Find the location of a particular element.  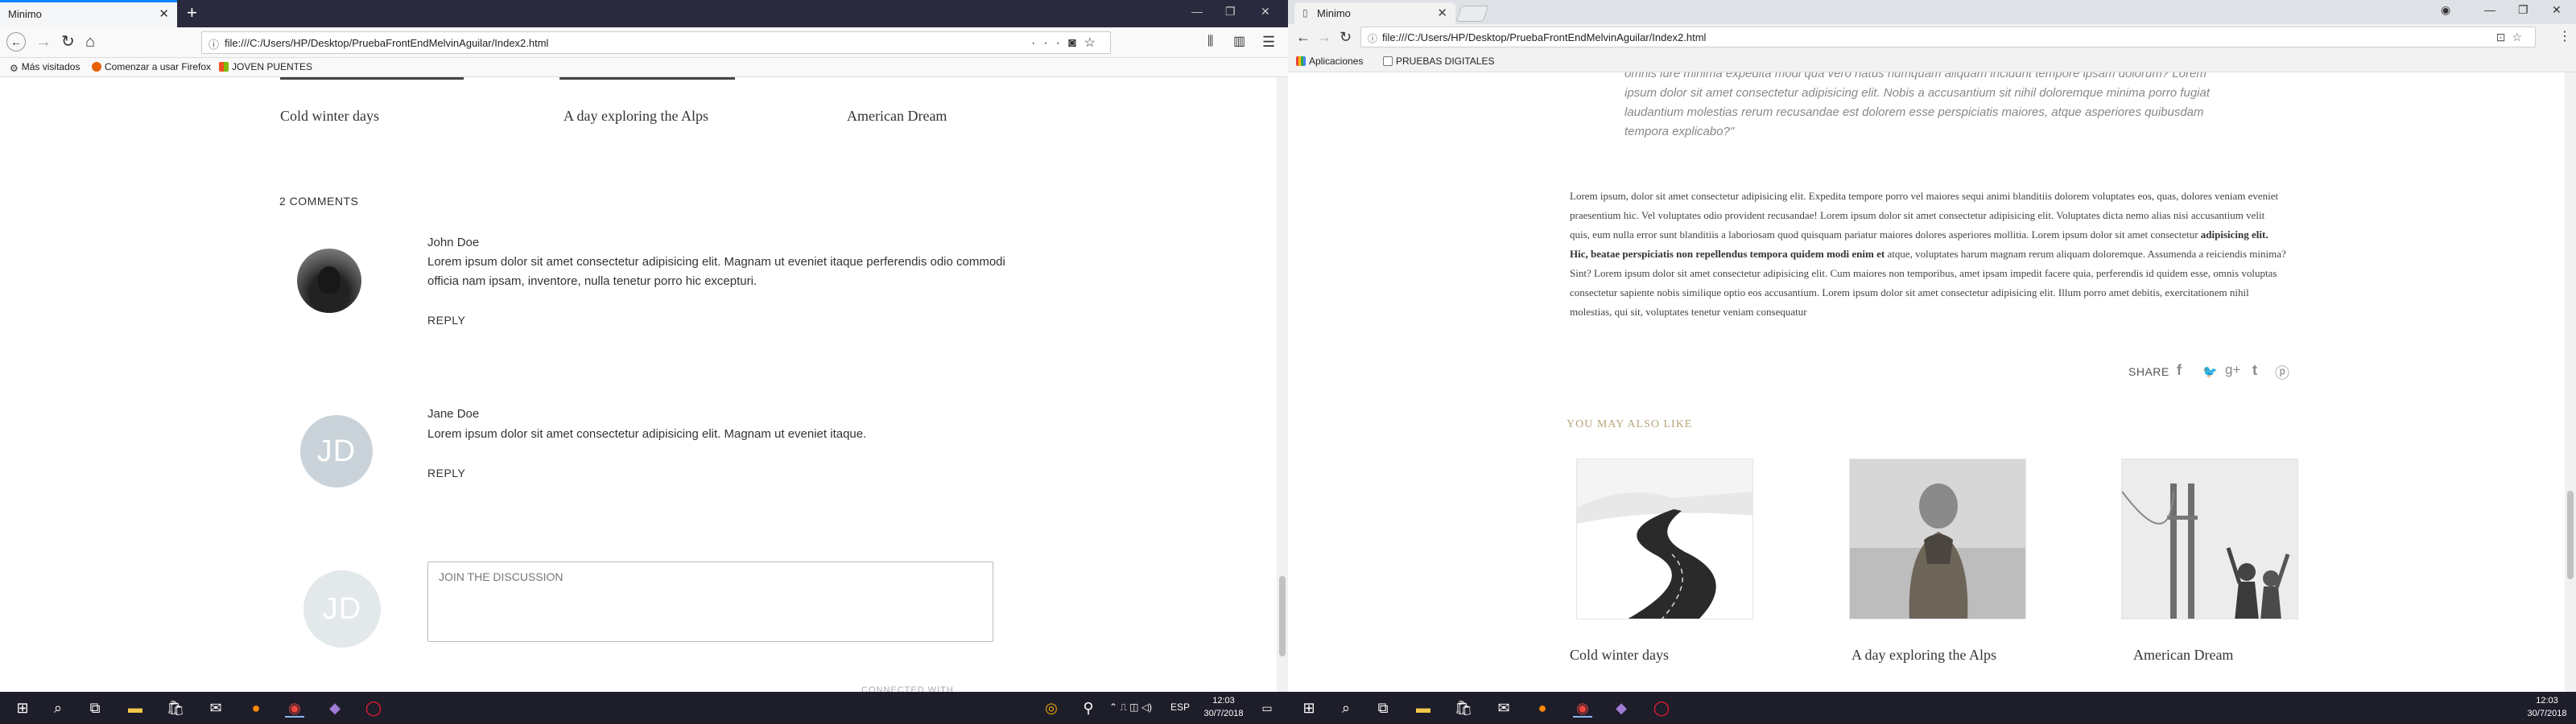

bookmark-firefox: Comenzar a usar Firefox is located at coordinates (151, 66).